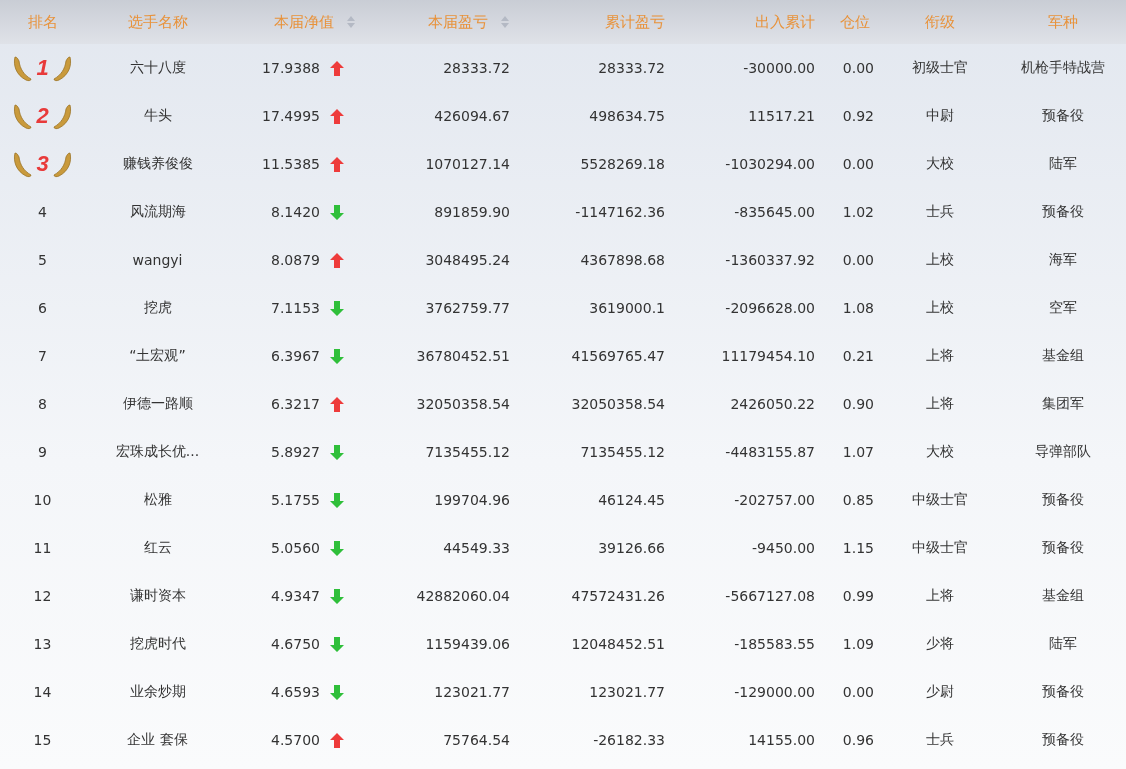 The image size is (1126, 769). Describe the element at coordinates (304, 22) in the screenshot. I see `column-header: 本届净值` at that location.